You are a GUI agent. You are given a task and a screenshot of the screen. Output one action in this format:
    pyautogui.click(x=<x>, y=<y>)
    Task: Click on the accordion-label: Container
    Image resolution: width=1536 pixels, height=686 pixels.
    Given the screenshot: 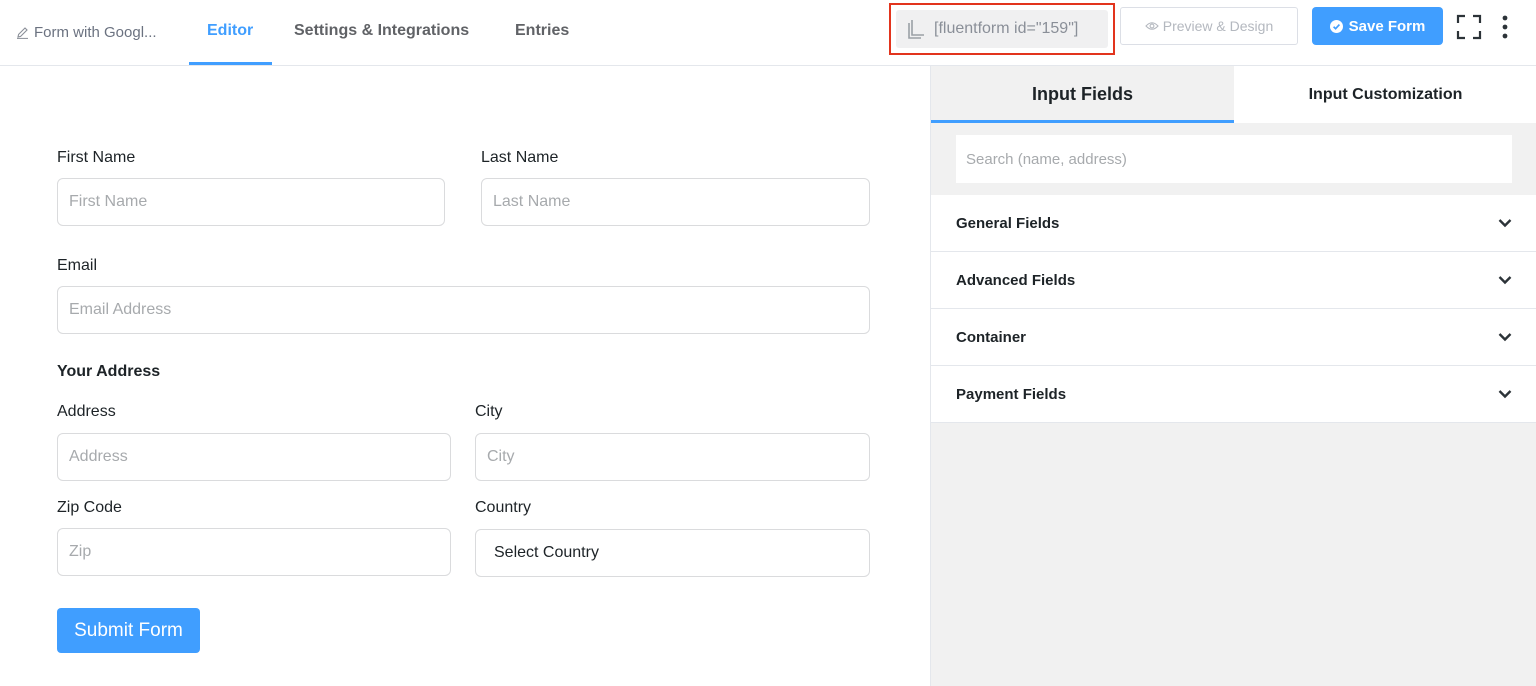 What is the action you would take?
    pyautogui.click(x=991, y=337)
    